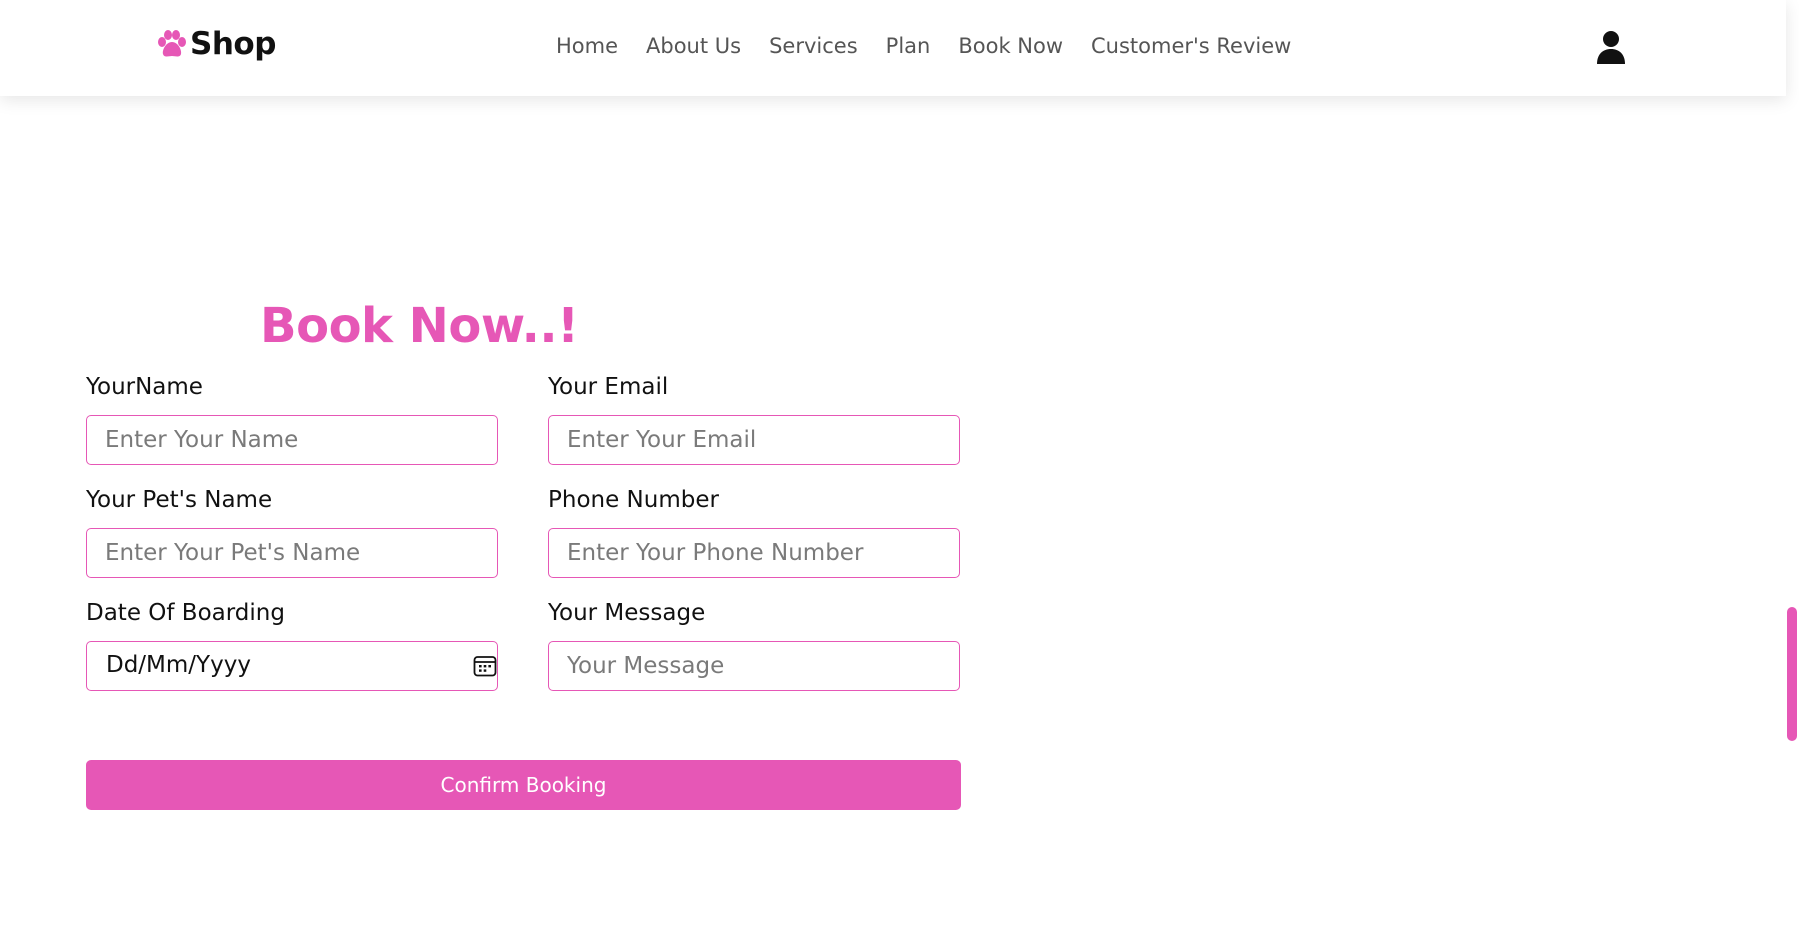 This screenshot has width=1799, height=931. I want to click on form-title: Book Now..!, so click(419, 326).